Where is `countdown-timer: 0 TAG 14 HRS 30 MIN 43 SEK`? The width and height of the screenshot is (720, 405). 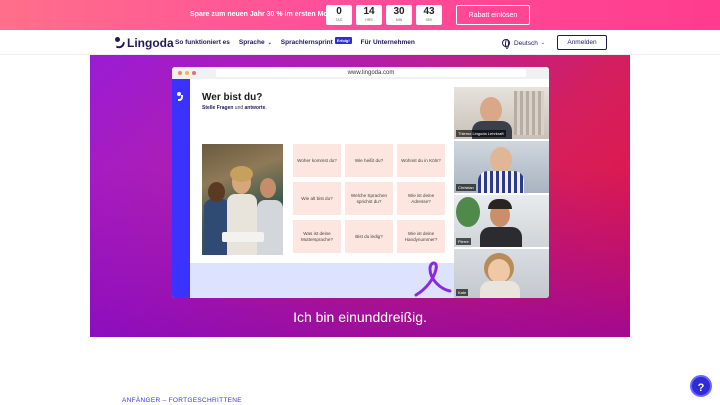 countdown-timer: 0 TAG 14 HRS 30 MIN 43 SEK is located at coordinates (384, 15).